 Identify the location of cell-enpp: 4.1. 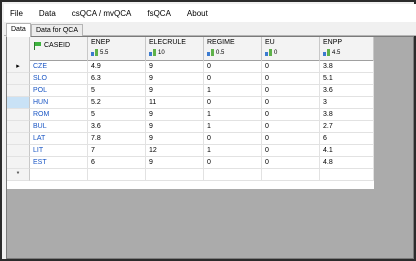
(347, 151).